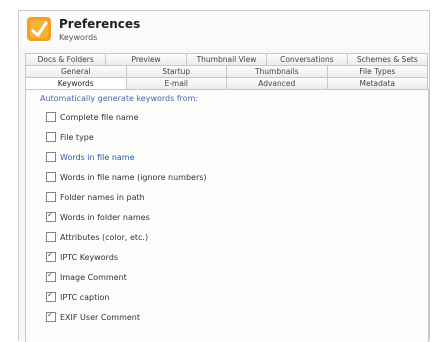 The height and width of the screenshot is (342, 444). What do you see at coordinates (100, 24) in the screenshot?
I see `window-title: Preferences` at bounding box center [100, 24].